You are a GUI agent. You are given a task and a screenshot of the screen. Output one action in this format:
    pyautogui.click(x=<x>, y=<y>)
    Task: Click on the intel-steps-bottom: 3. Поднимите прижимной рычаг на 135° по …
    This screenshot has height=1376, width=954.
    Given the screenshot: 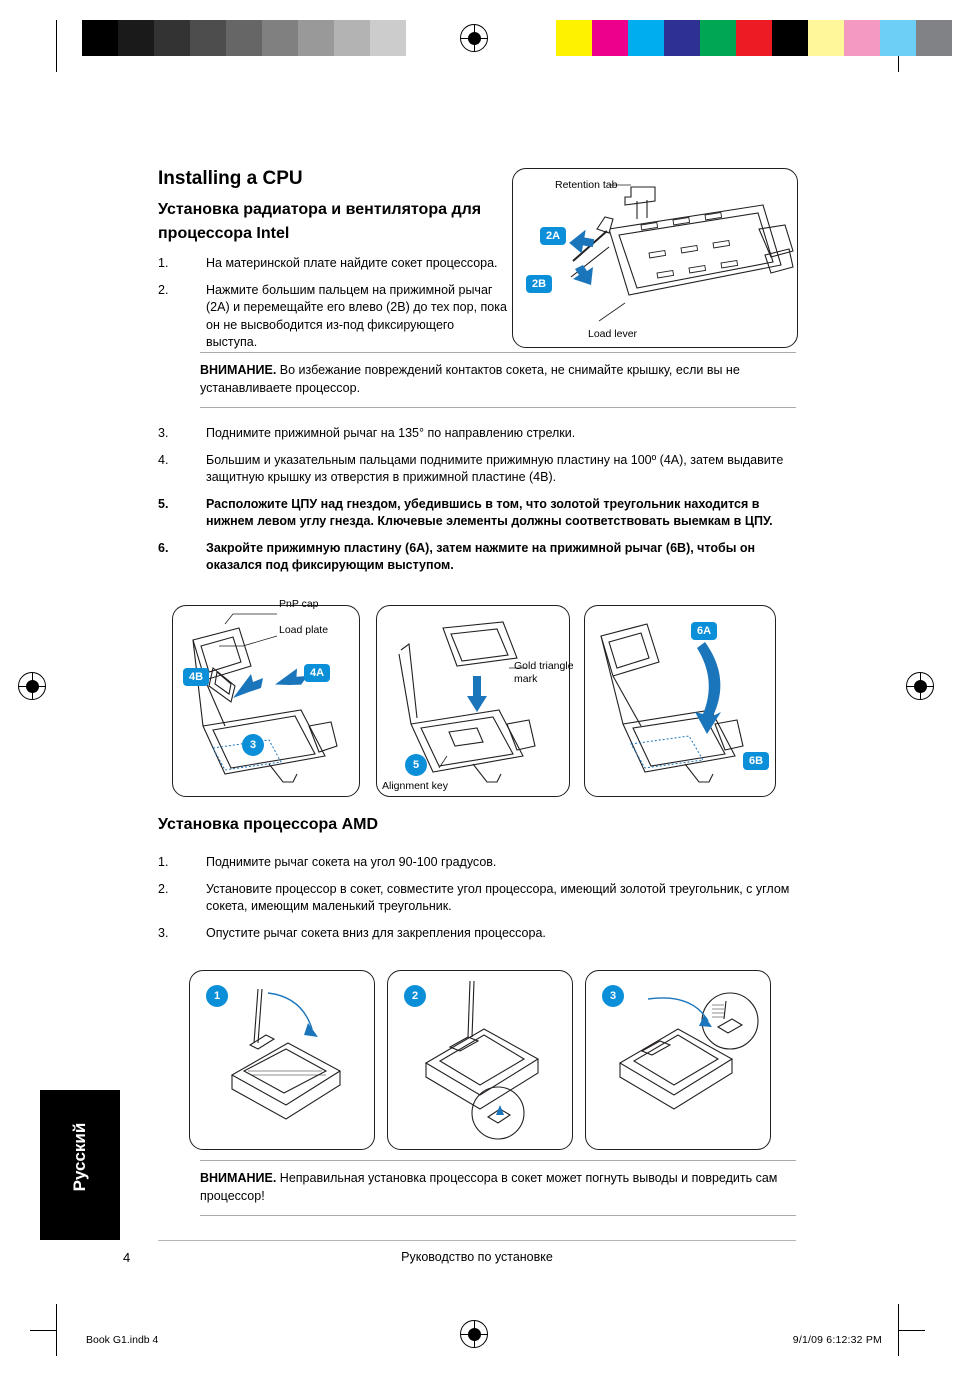 What is the action you would take?
    pyautogui.click(x=477, y=504)
    